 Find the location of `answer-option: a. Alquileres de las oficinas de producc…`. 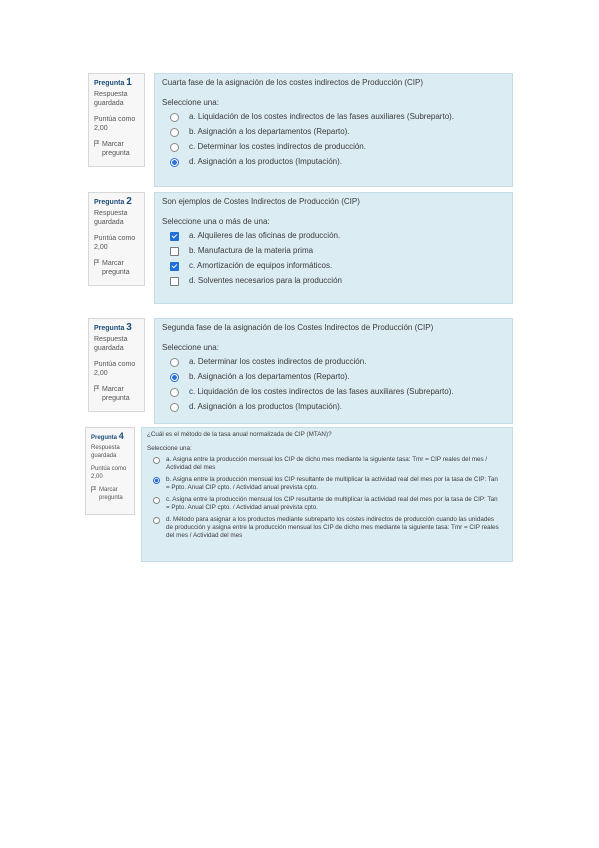

answer-option: a. Alquileres de las oficinas de producc… is located at coordinates (337, 236).